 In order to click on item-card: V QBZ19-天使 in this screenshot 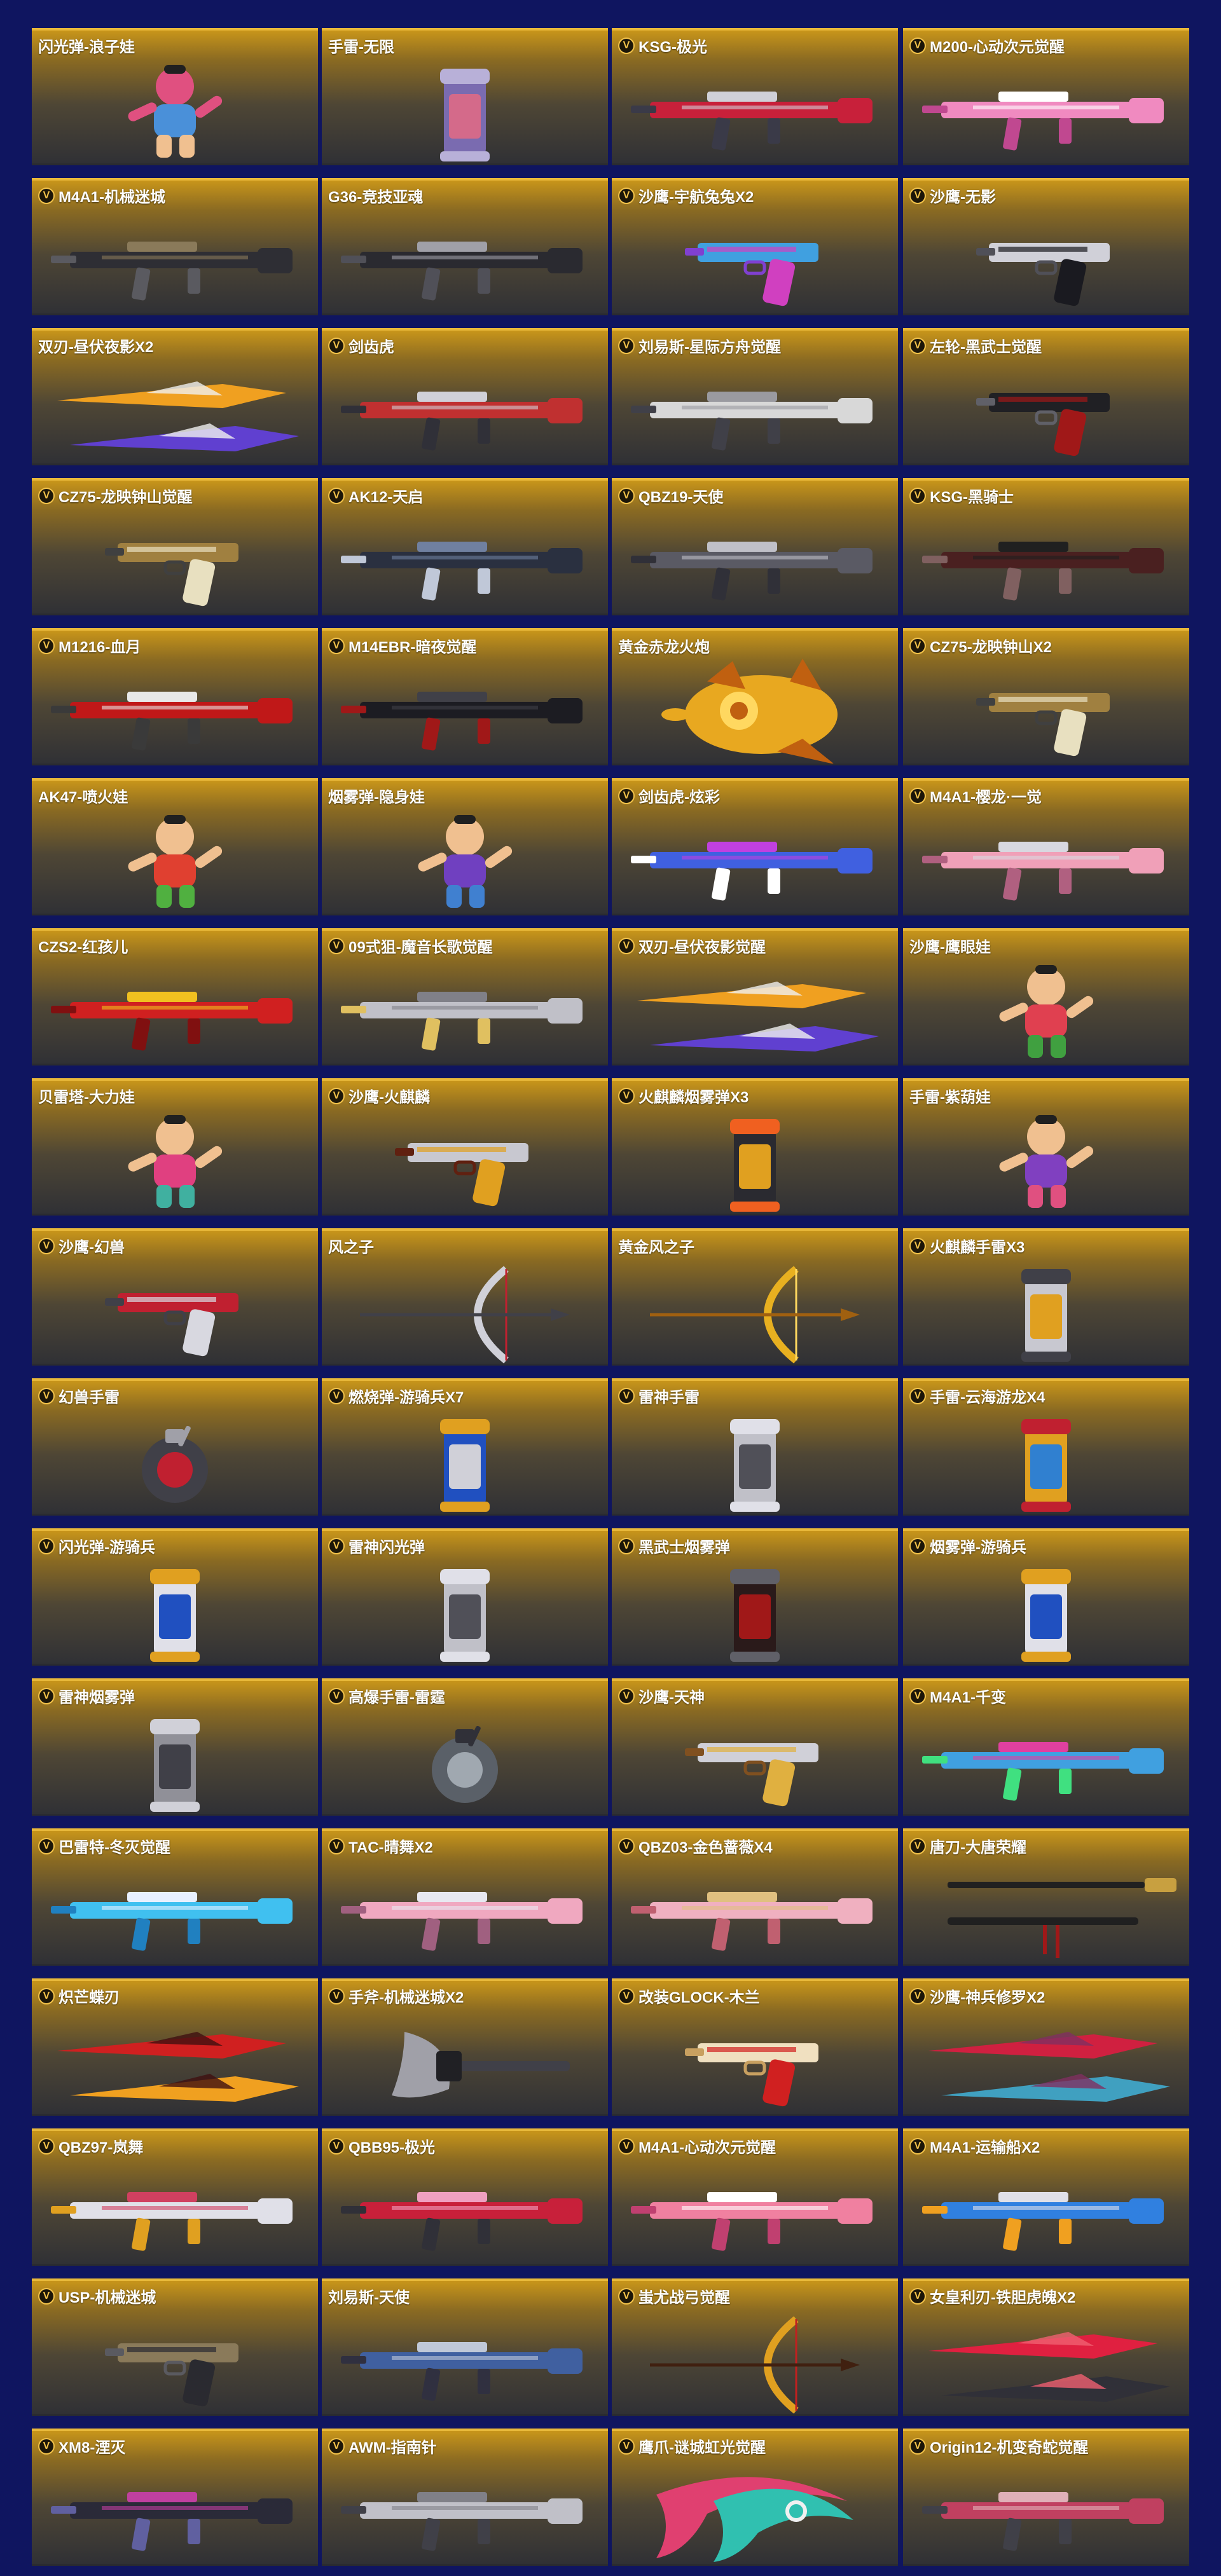, I will do `click(755, 546)`.